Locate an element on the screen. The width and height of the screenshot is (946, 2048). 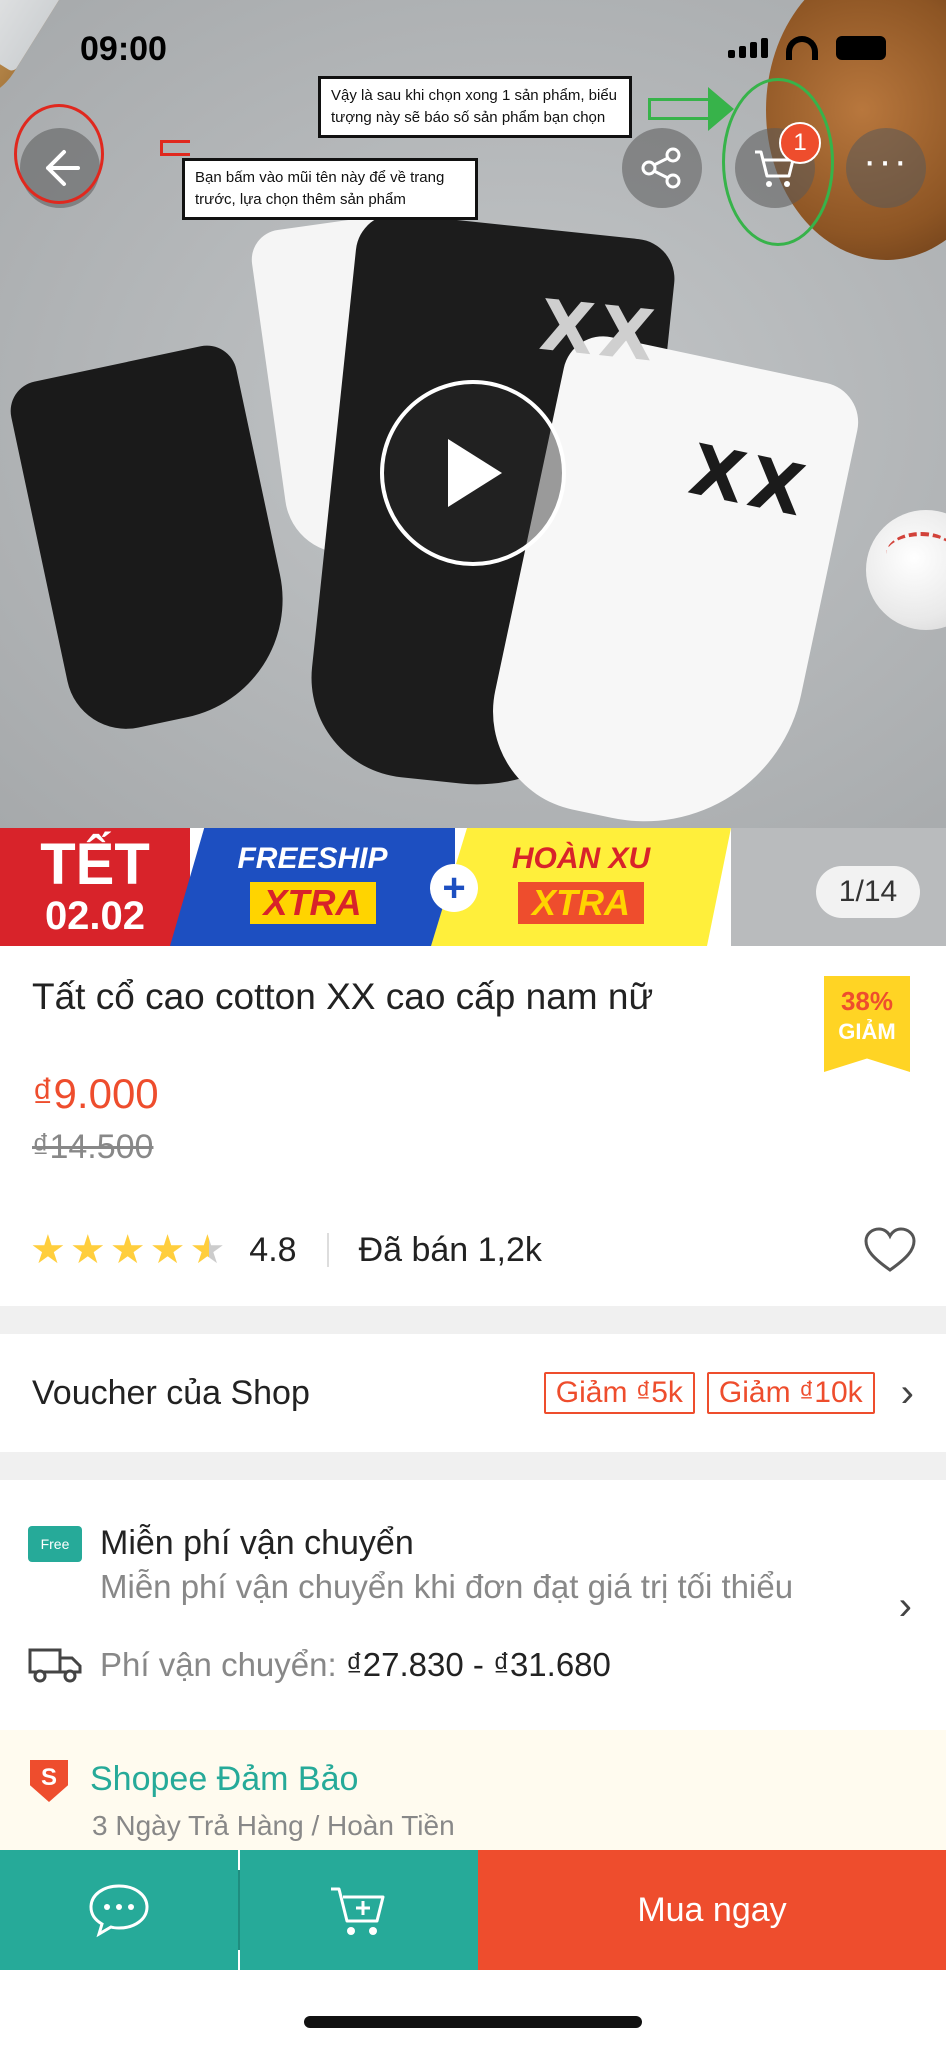
sold-count: Đã bán 1,2k is located at coordinates (450, 1249).